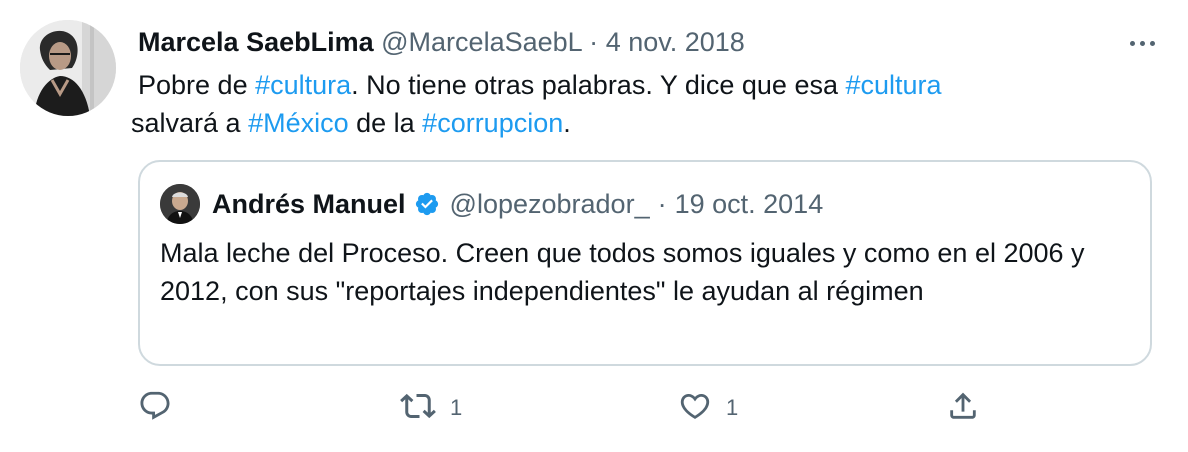 This screenshot has width=1188, height=452. What do you see at coordinates (481, 42) in the screenshot?
I see `author-handle: @MarcelaSaebL` at bounding box center [481, 42].